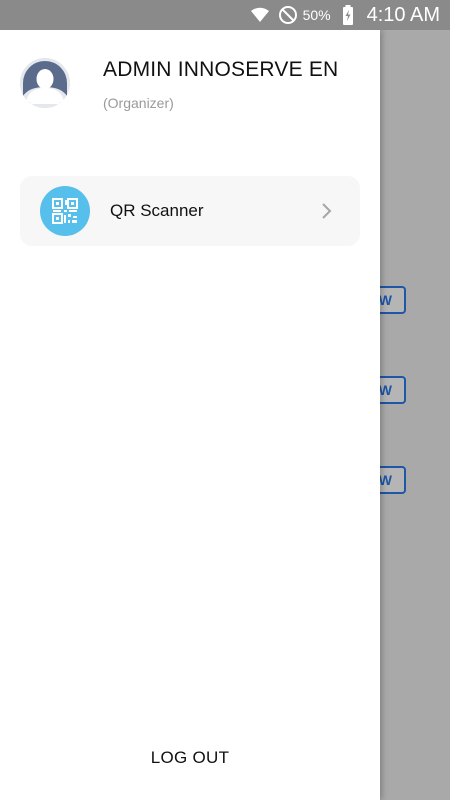  Describe the element at coordinates (260, 15) in the screenshot. I see `wifi-icon` at that location.